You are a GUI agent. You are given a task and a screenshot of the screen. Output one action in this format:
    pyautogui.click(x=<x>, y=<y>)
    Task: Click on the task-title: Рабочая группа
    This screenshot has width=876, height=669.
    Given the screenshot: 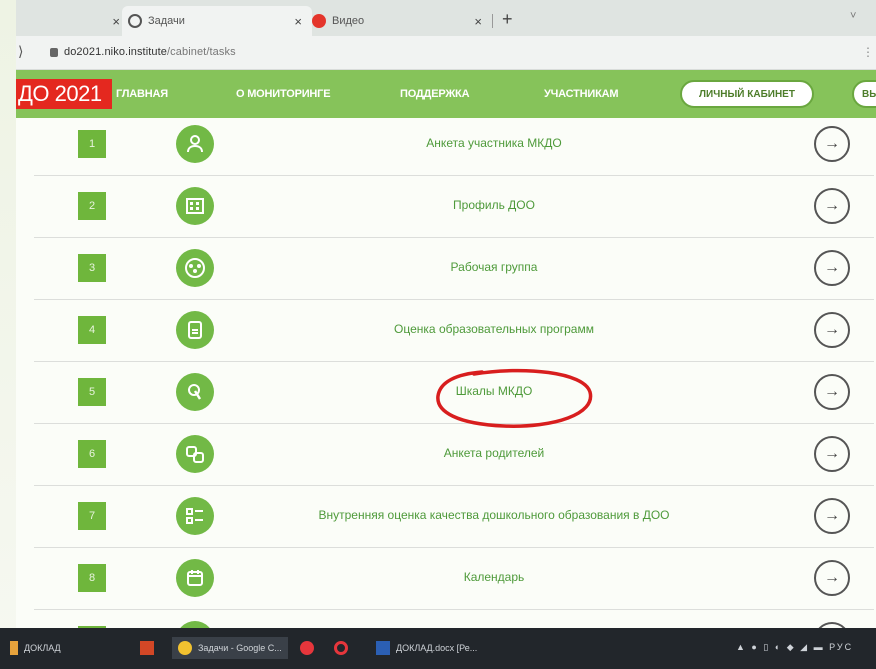 What is the action you would take?
    pyautogui.click(x=494, y=267)
    